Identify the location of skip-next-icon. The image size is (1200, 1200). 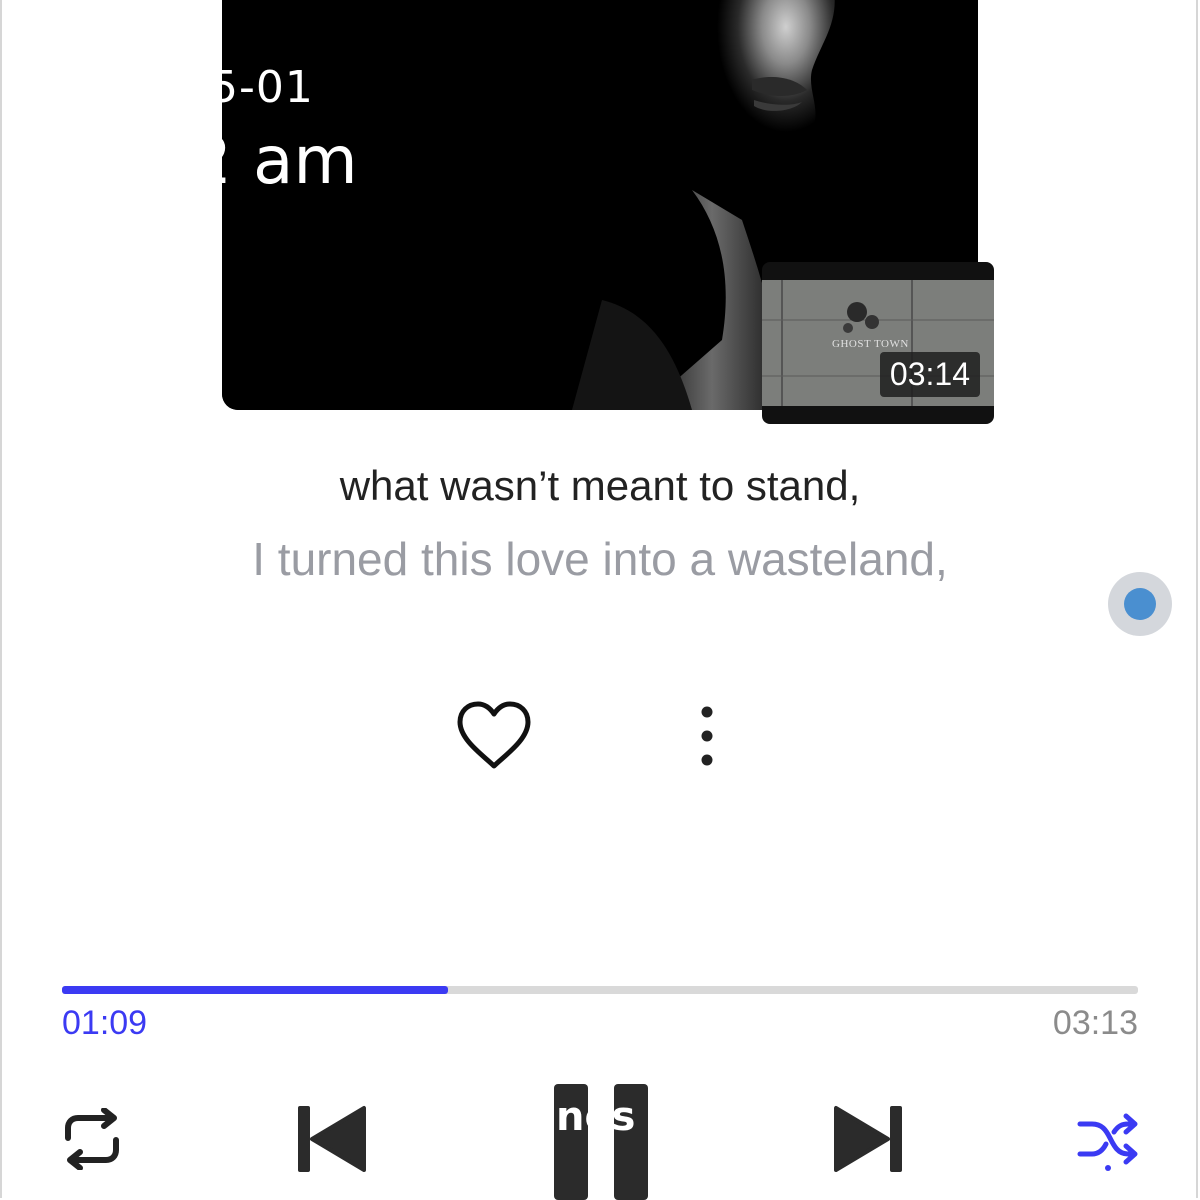
(868, 1139).